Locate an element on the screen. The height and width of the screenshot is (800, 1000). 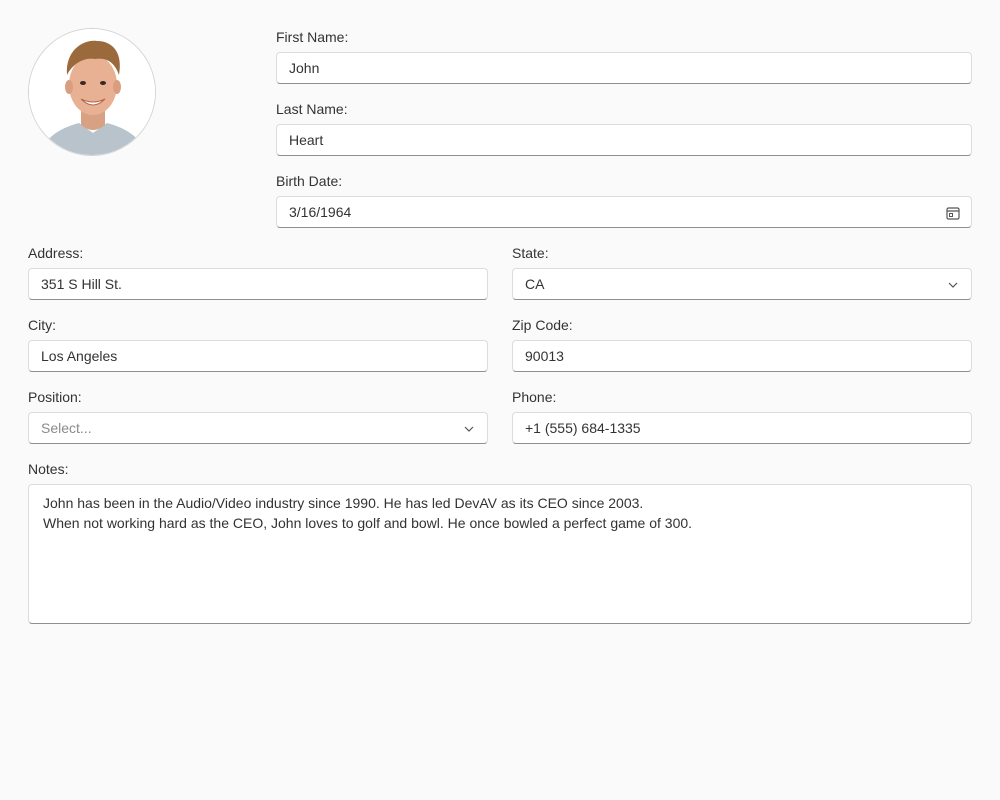
birth-date-label: Birth Date: is located at coordinates (309, 181).